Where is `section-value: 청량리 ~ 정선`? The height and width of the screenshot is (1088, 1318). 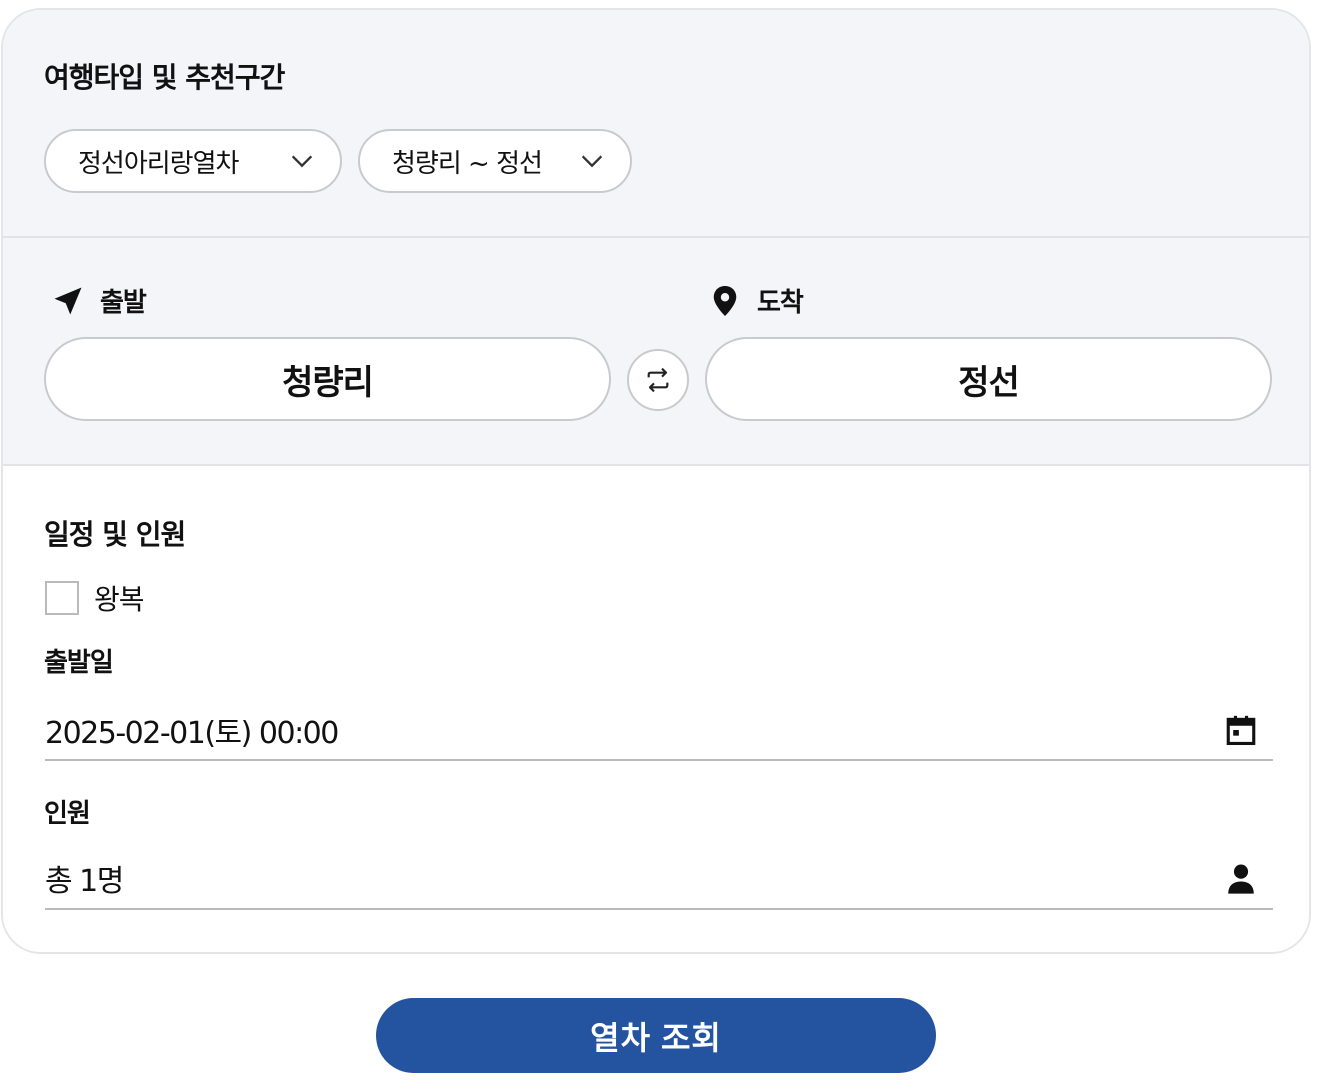 section-value: 청량리 ~ 정선 is located at coordinates (467, 163).